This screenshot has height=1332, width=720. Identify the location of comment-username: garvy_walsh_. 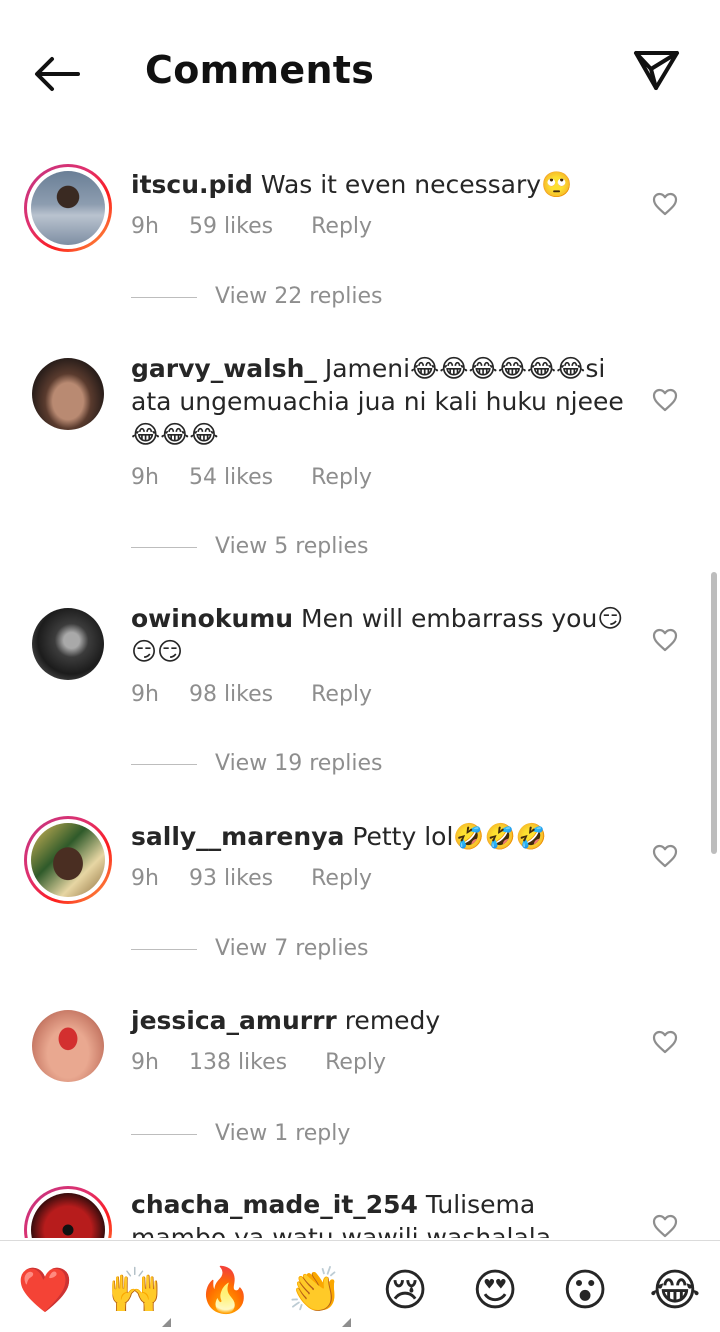
(224, 368).